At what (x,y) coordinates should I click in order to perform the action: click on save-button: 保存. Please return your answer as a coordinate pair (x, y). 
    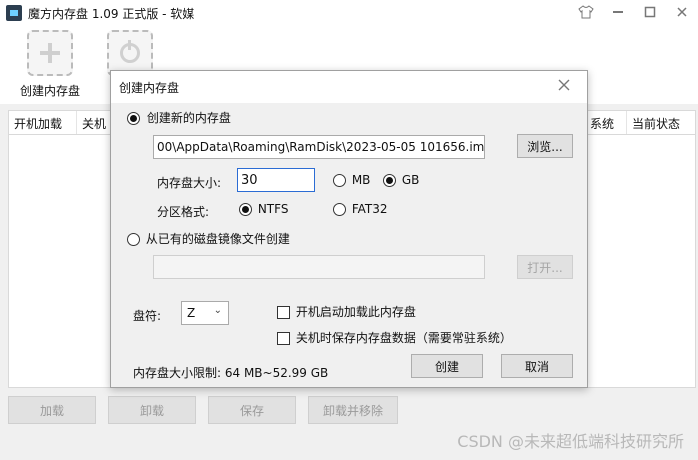
    Looking at the image, I should click on (252, 410).